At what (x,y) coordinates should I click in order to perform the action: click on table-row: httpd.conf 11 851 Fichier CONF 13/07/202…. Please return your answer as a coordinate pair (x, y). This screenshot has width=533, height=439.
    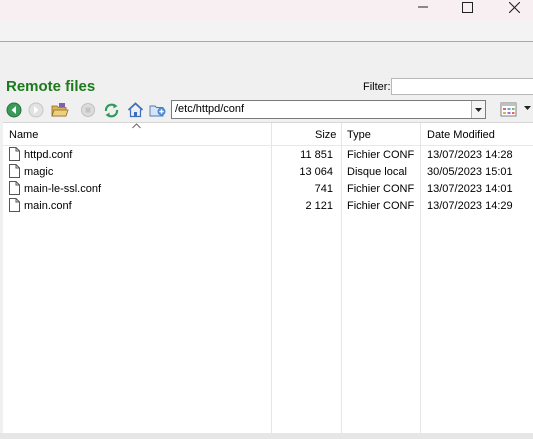
    Looking at the image, I should click on (268, 155).